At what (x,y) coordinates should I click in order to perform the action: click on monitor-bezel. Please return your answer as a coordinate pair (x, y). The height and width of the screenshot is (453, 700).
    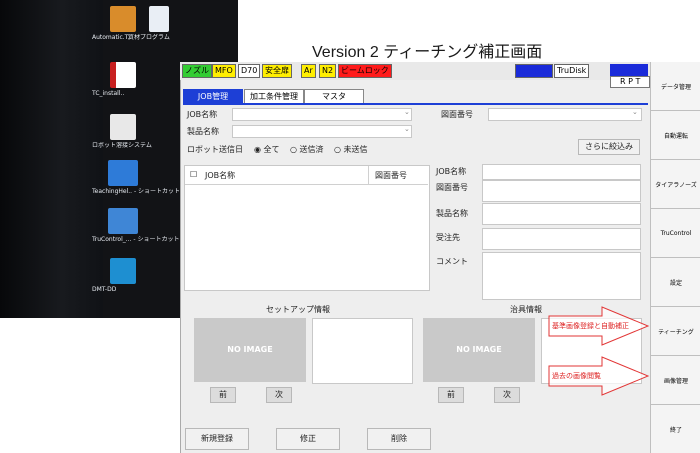
    Looking at the image, I should click on (51, 159).